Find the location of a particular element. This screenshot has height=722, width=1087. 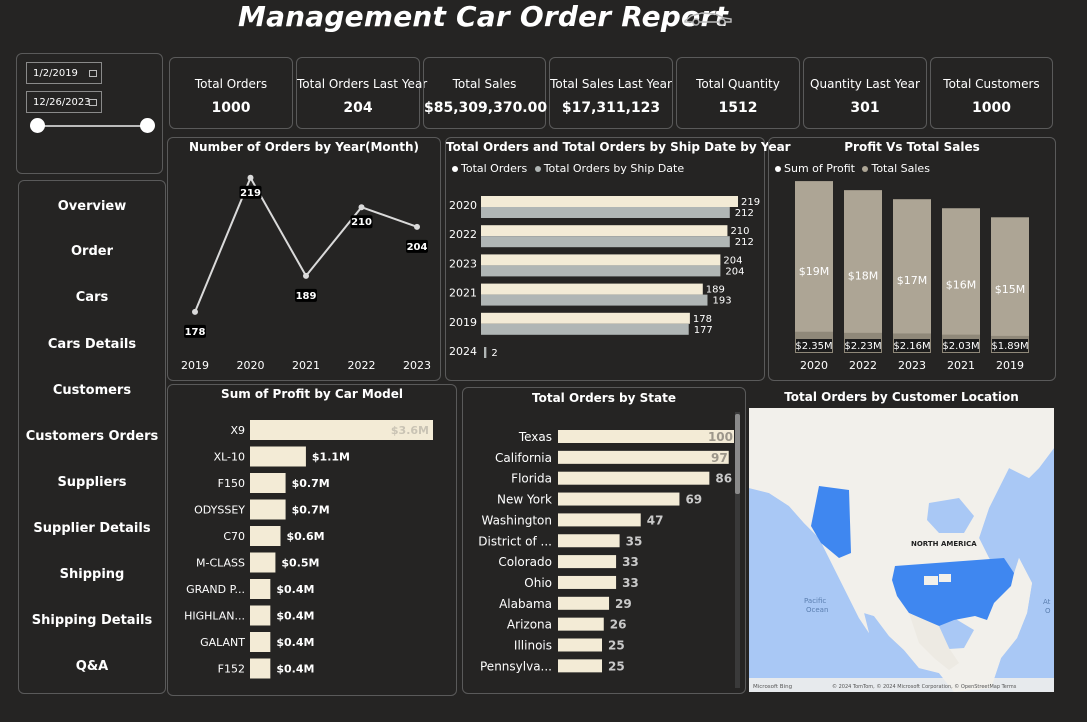

kpi-label: Total Quantity is located at coordinates (738, 84).